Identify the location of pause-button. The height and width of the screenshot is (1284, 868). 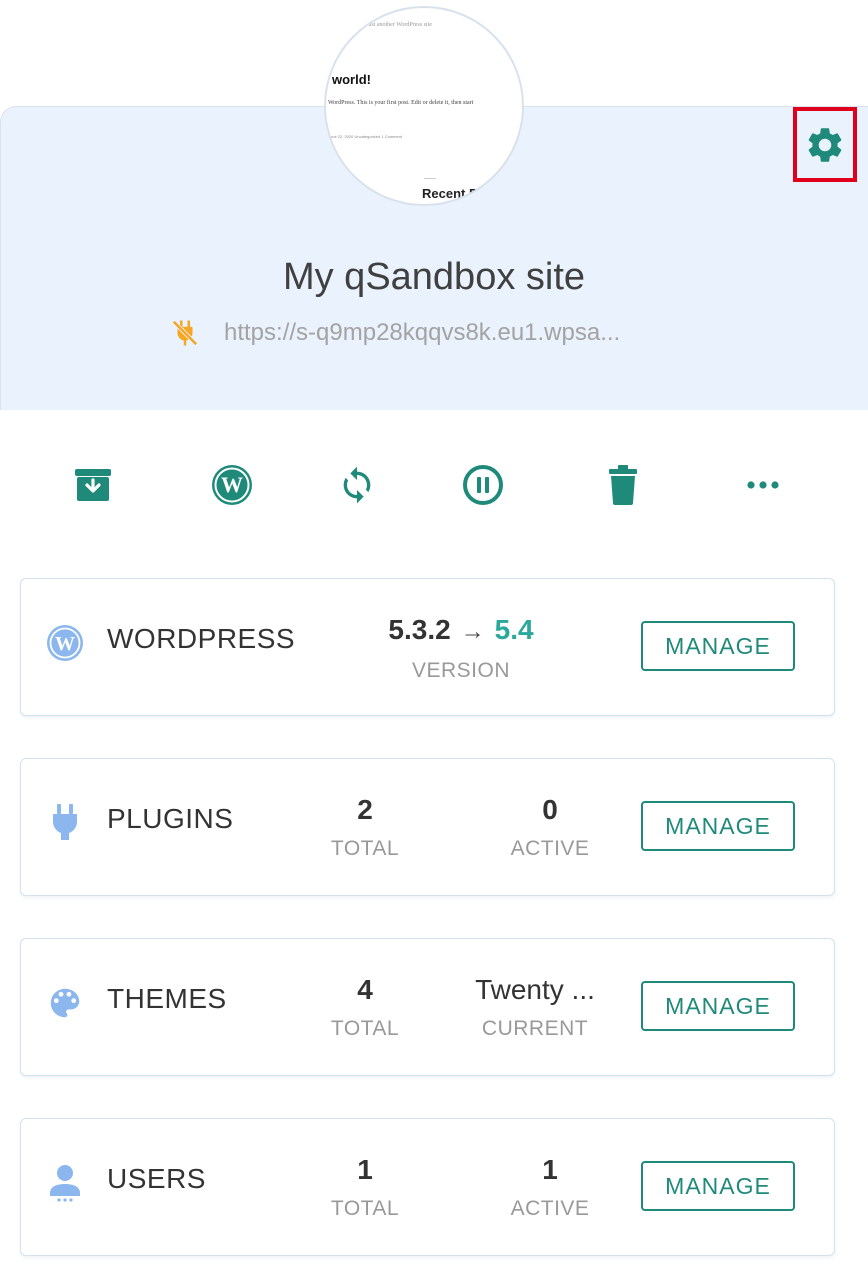
(483, 485).